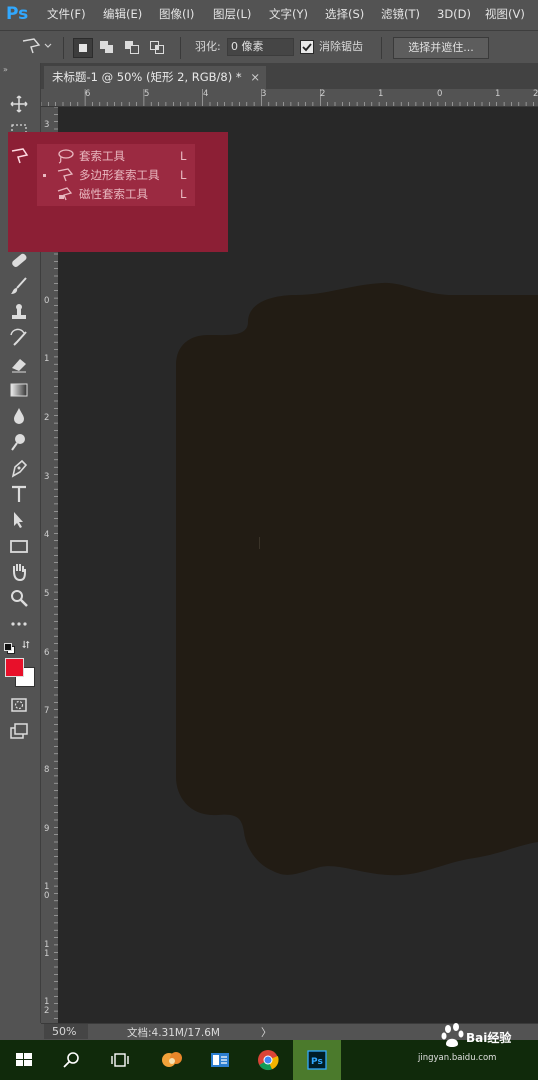 This screenshot has height=1080, width=538. I want to click on search-icon, so click(72, 1060).